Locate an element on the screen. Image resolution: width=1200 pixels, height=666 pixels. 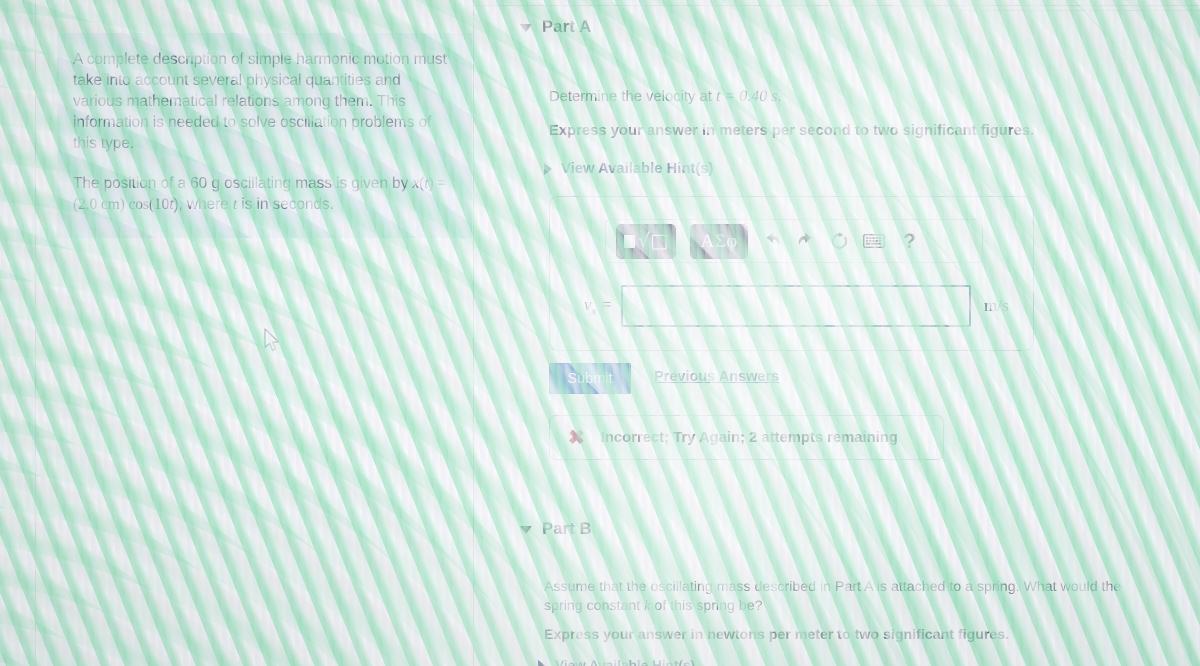
math-t-arg: t is located at coordinates (426, 183).